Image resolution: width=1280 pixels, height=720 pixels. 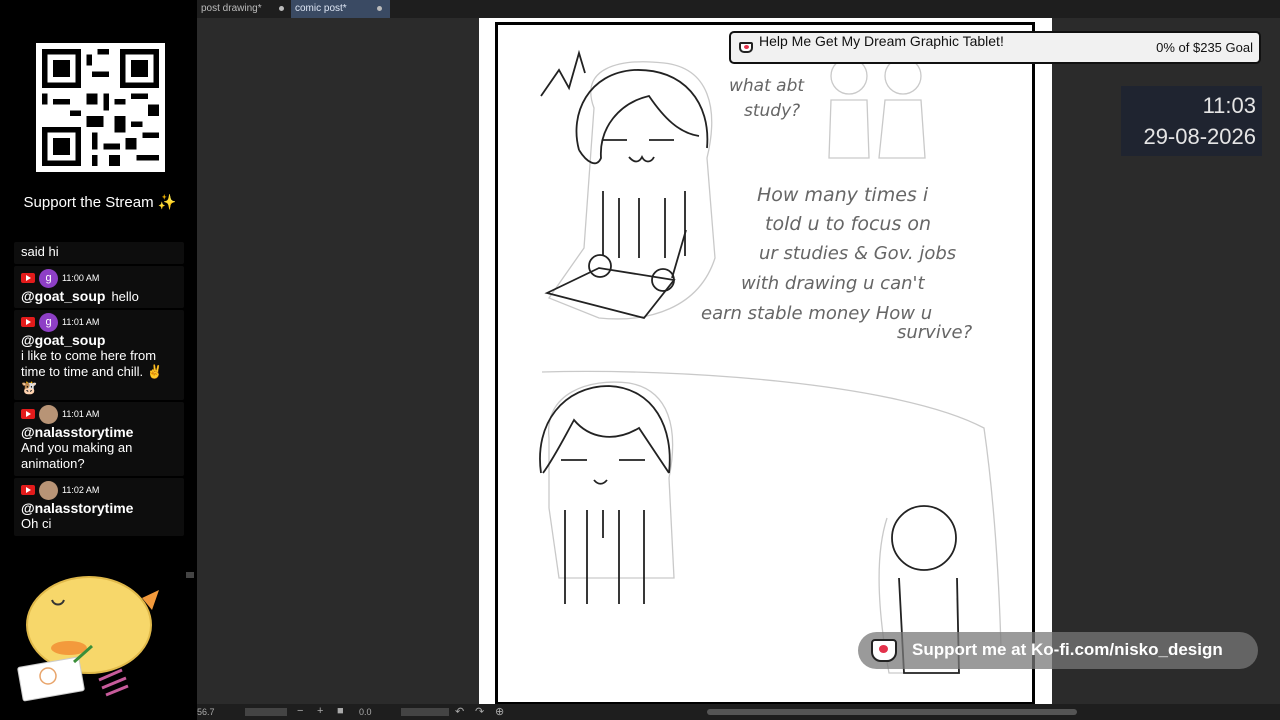 What do you see at coordinates (1067, 649) in the screenshot?
I see `kofi-support-text: Support me at Ko-fi.com/nisko_design` at bounding box center [1067, 649].